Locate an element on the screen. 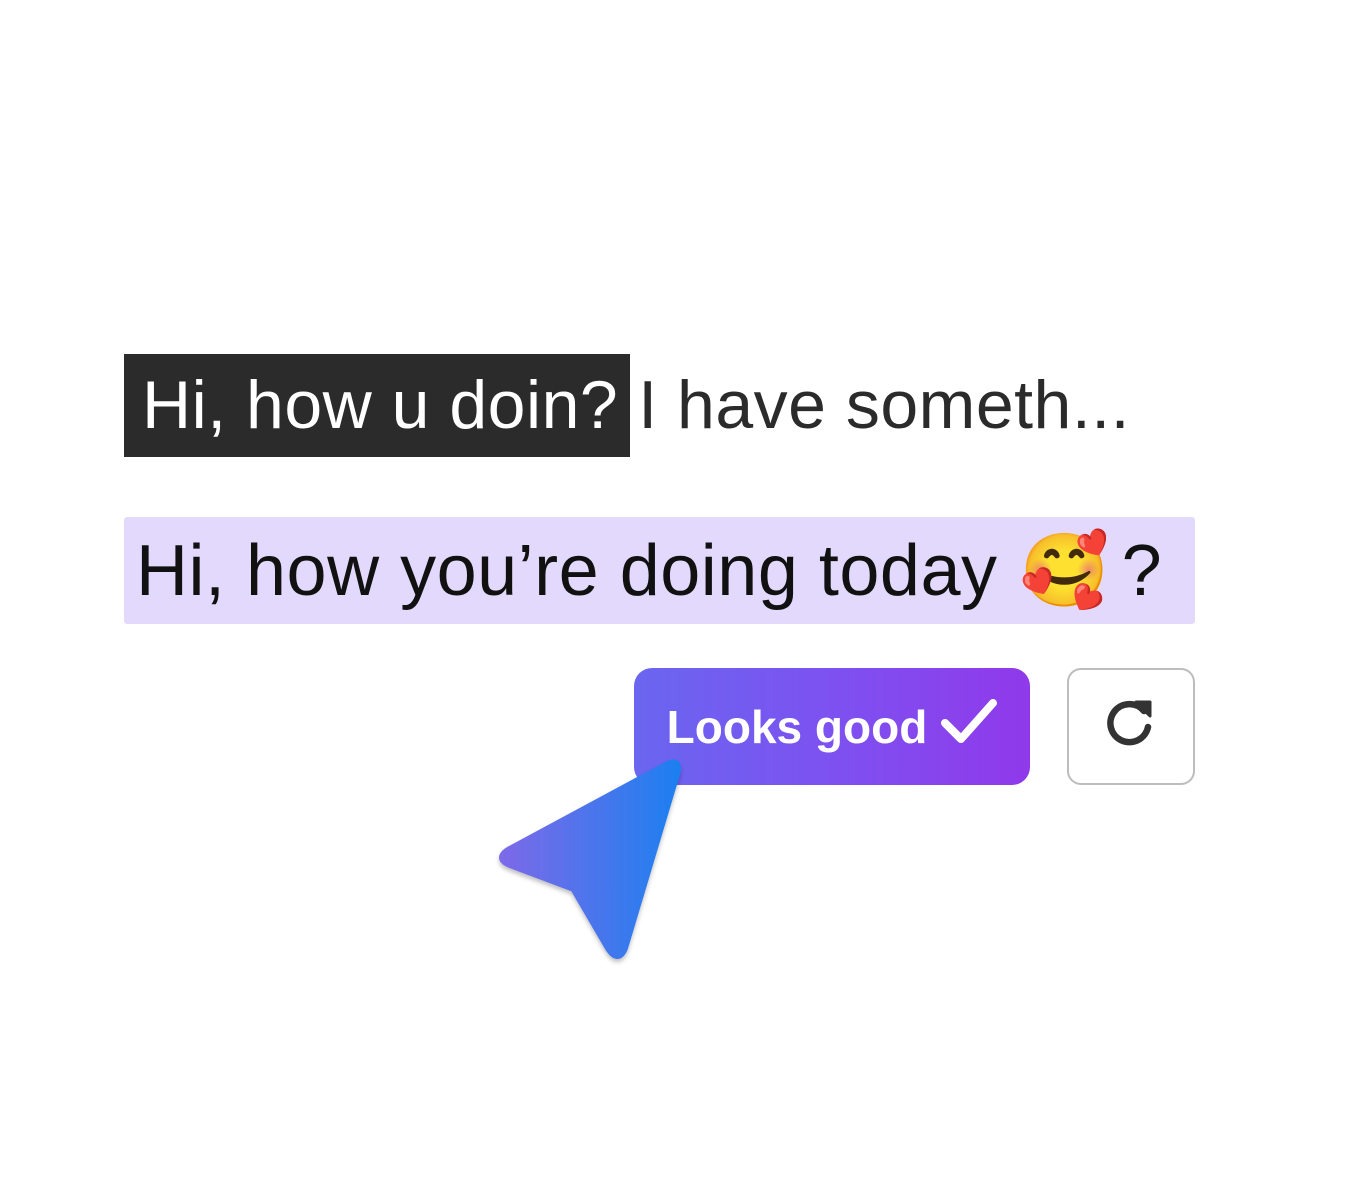 This screenshot has width=1350, height=1200. looks-good-label: Looks good is located at coordinates (797, 726).